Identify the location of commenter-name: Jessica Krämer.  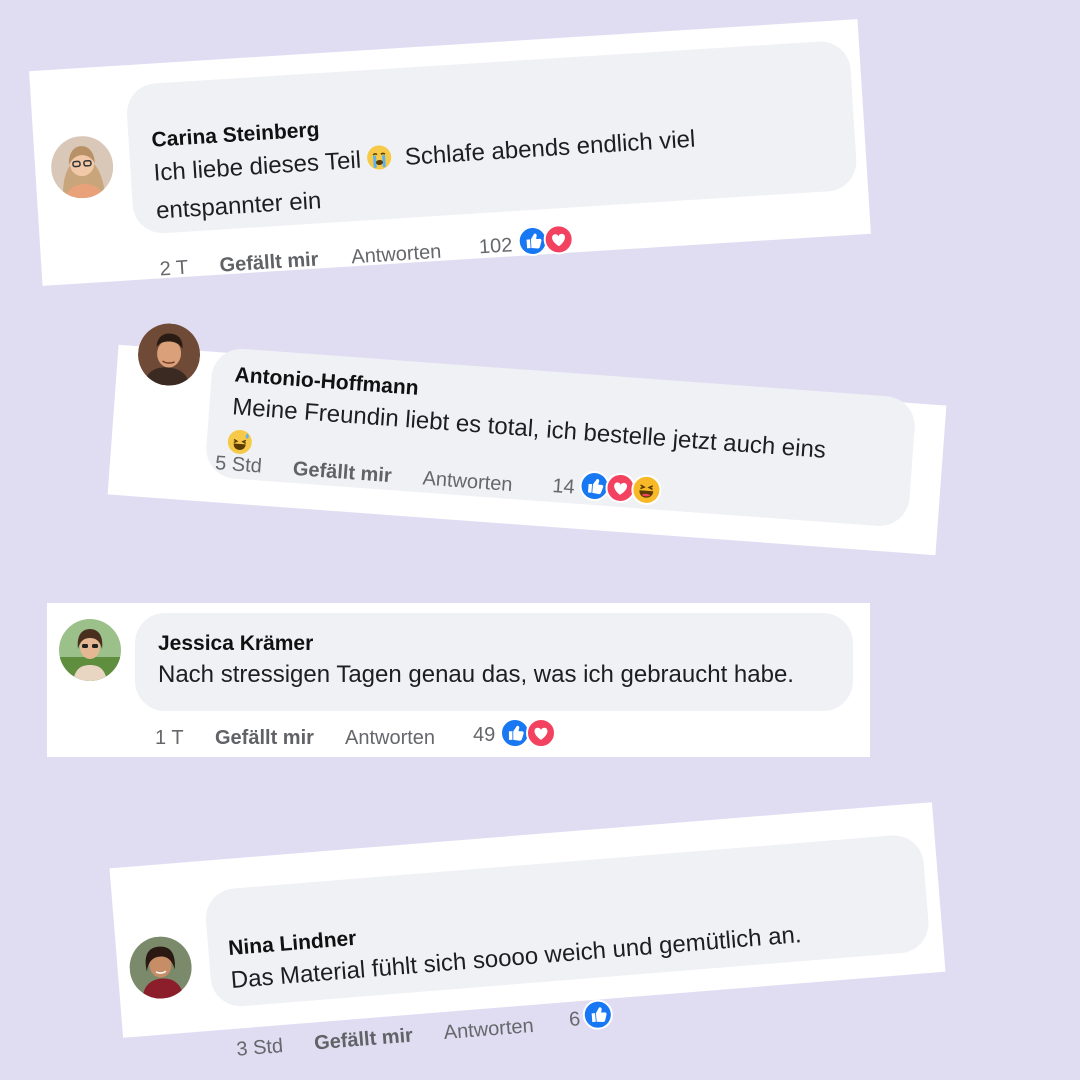
(235, 644).